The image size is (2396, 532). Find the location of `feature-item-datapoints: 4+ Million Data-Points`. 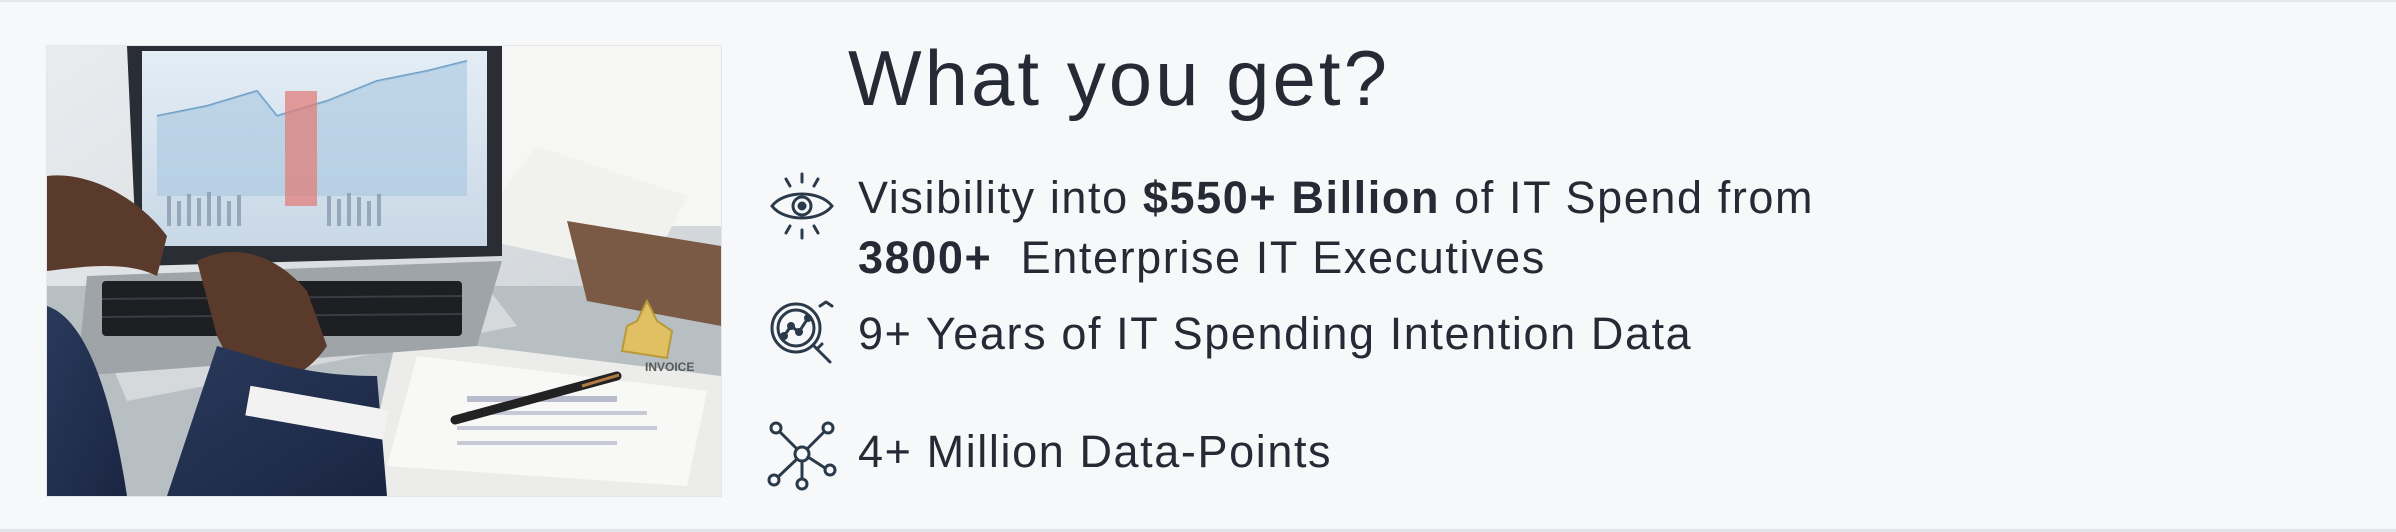

feature-item-datapoints: 4+ Million Data-Points is located at coordinates (1049, 456).